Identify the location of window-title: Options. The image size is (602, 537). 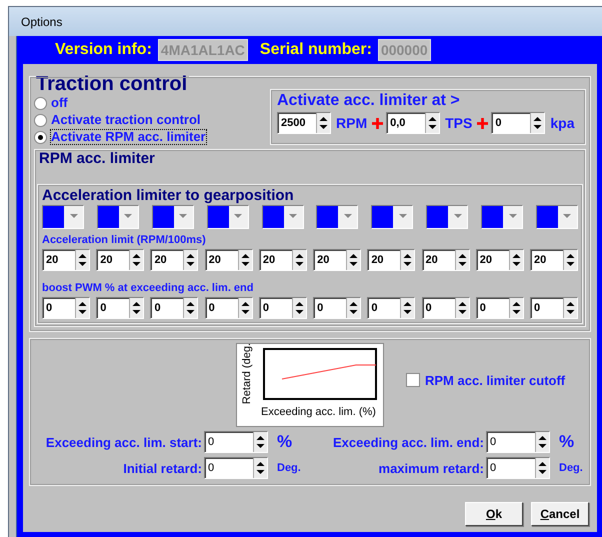
(41, 21).